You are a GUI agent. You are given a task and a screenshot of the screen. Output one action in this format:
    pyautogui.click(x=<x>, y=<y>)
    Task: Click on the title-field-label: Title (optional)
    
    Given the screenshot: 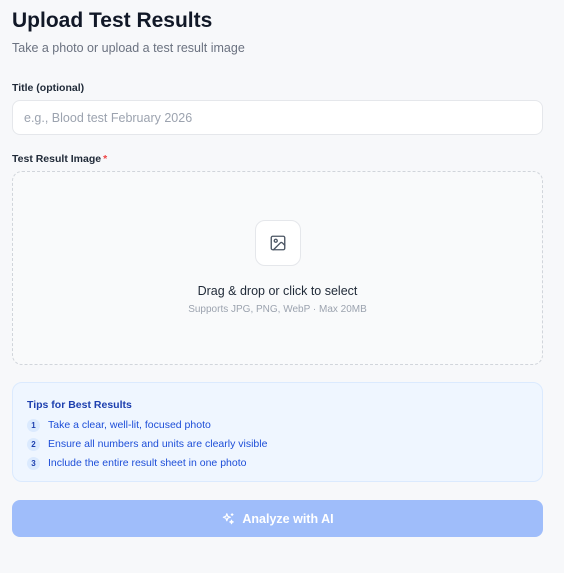 What is the action you would take?
    pyautogui.click(x=48, y=88)
    